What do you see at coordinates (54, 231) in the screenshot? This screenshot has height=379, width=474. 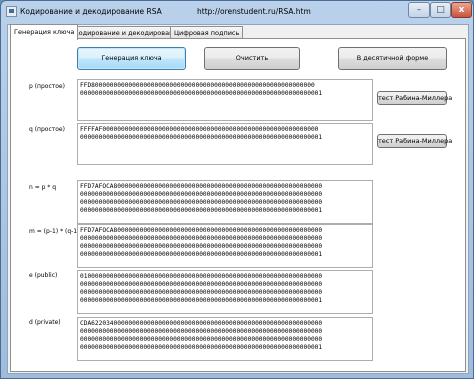 I see `m-label: m = (p-1) * (q-1)` at bounding box center [54, 231].